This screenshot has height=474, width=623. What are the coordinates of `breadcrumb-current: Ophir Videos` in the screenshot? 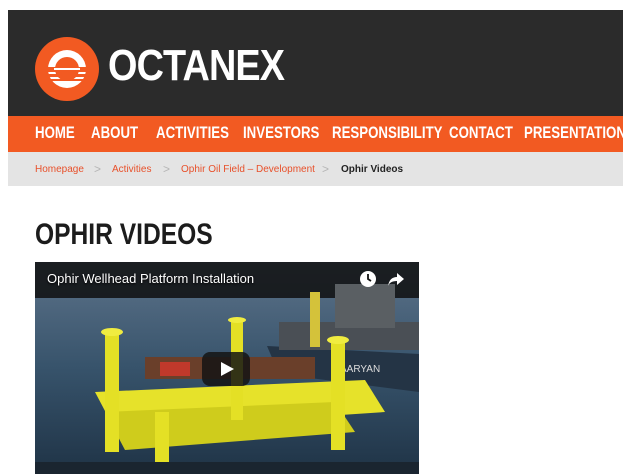 It's located at (372, 169).